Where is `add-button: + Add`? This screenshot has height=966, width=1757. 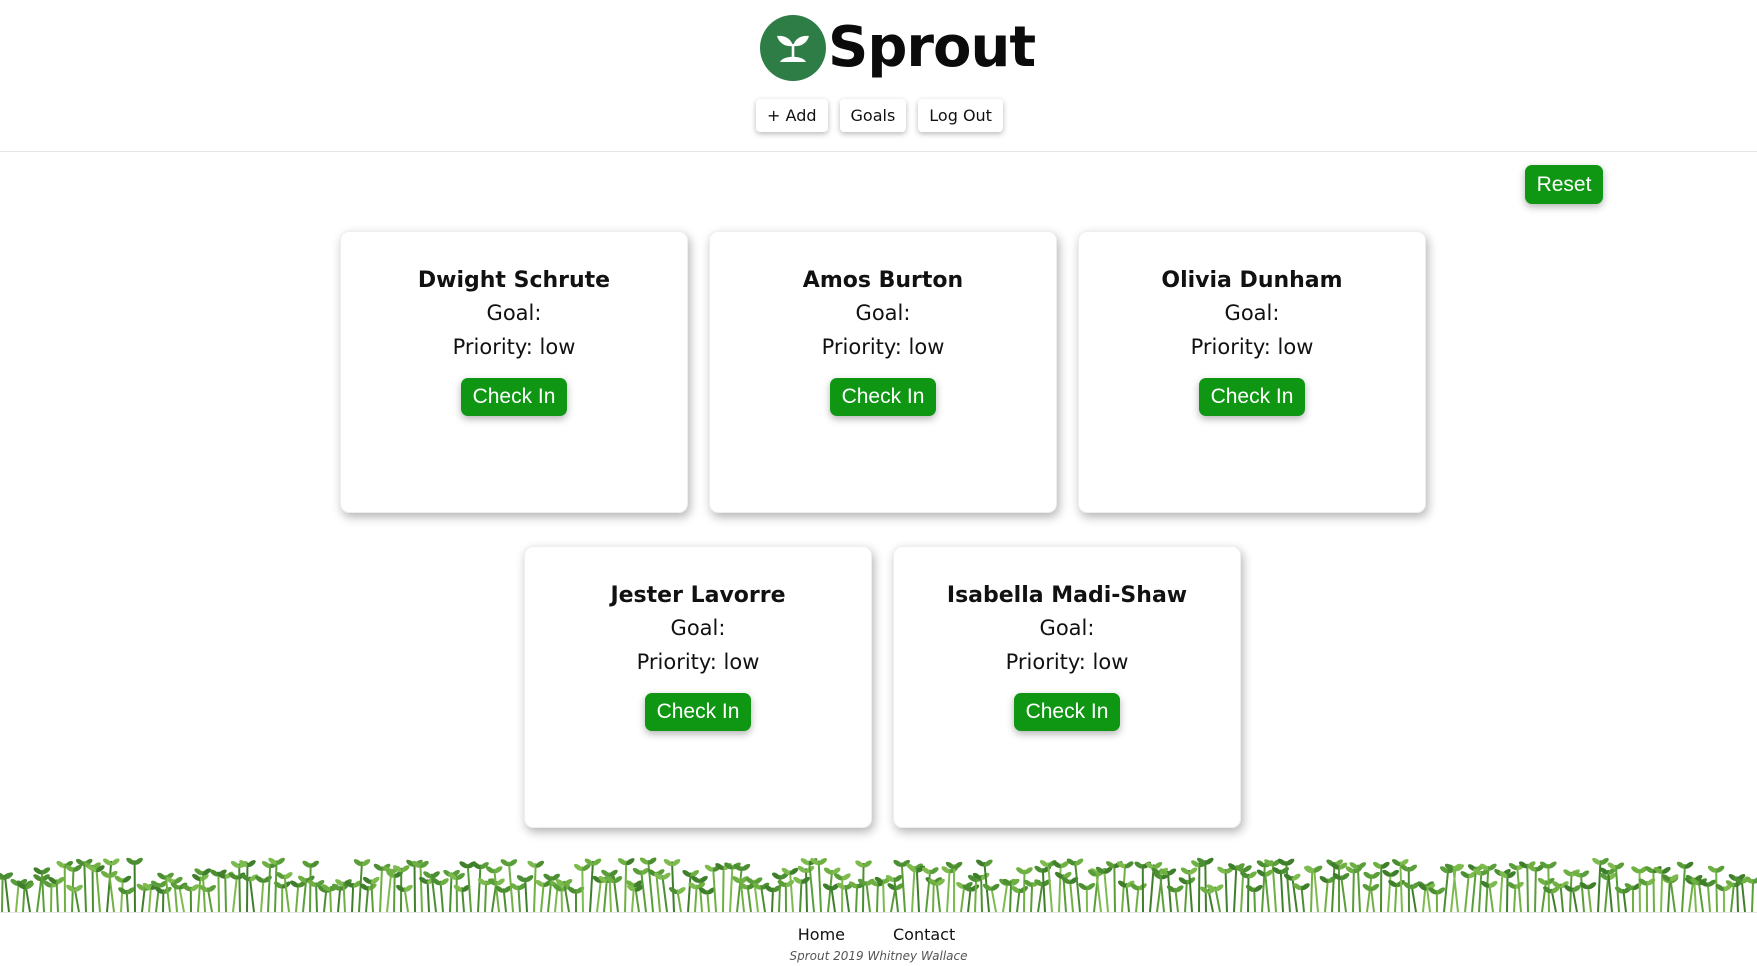 add-button: + Add is located at coordinates (792, 115).